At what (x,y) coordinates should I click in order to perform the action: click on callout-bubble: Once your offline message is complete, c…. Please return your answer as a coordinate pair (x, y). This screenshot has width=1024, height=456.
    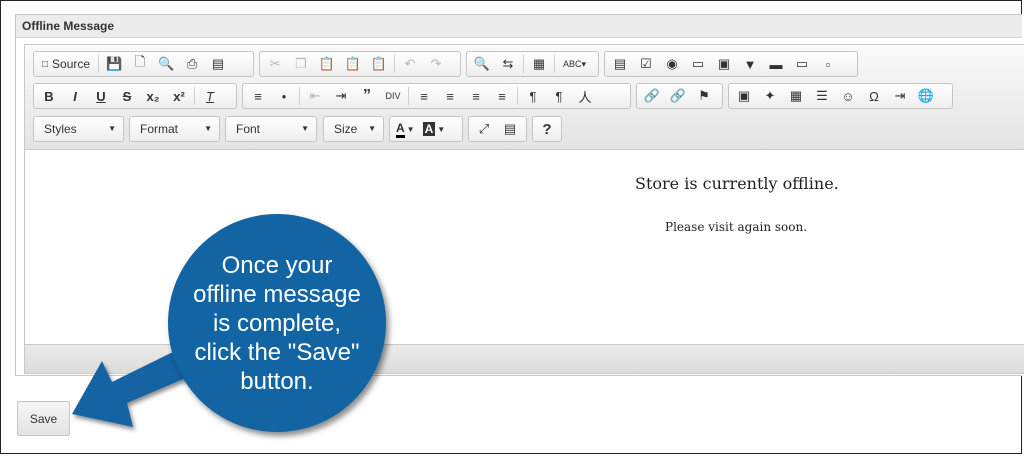
    Looking at the image, I should click on (277, 323).